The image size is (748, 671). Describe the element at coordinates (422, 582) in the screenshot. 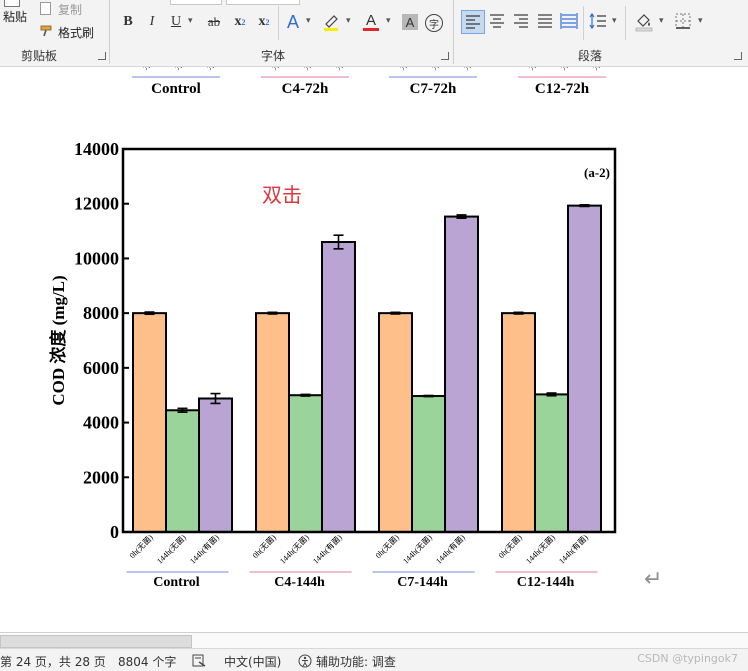

I see `category-label: C7-144h` at that location.